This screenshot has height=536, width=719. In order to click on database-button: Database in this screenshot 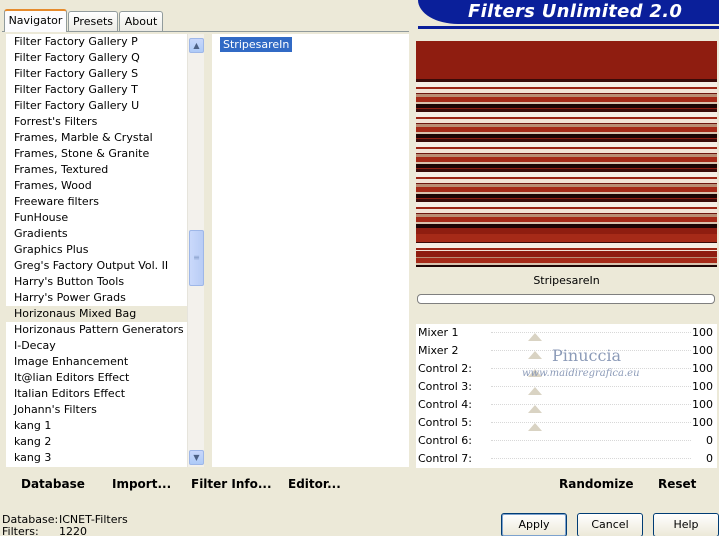, I will do `click(53, 484)`.